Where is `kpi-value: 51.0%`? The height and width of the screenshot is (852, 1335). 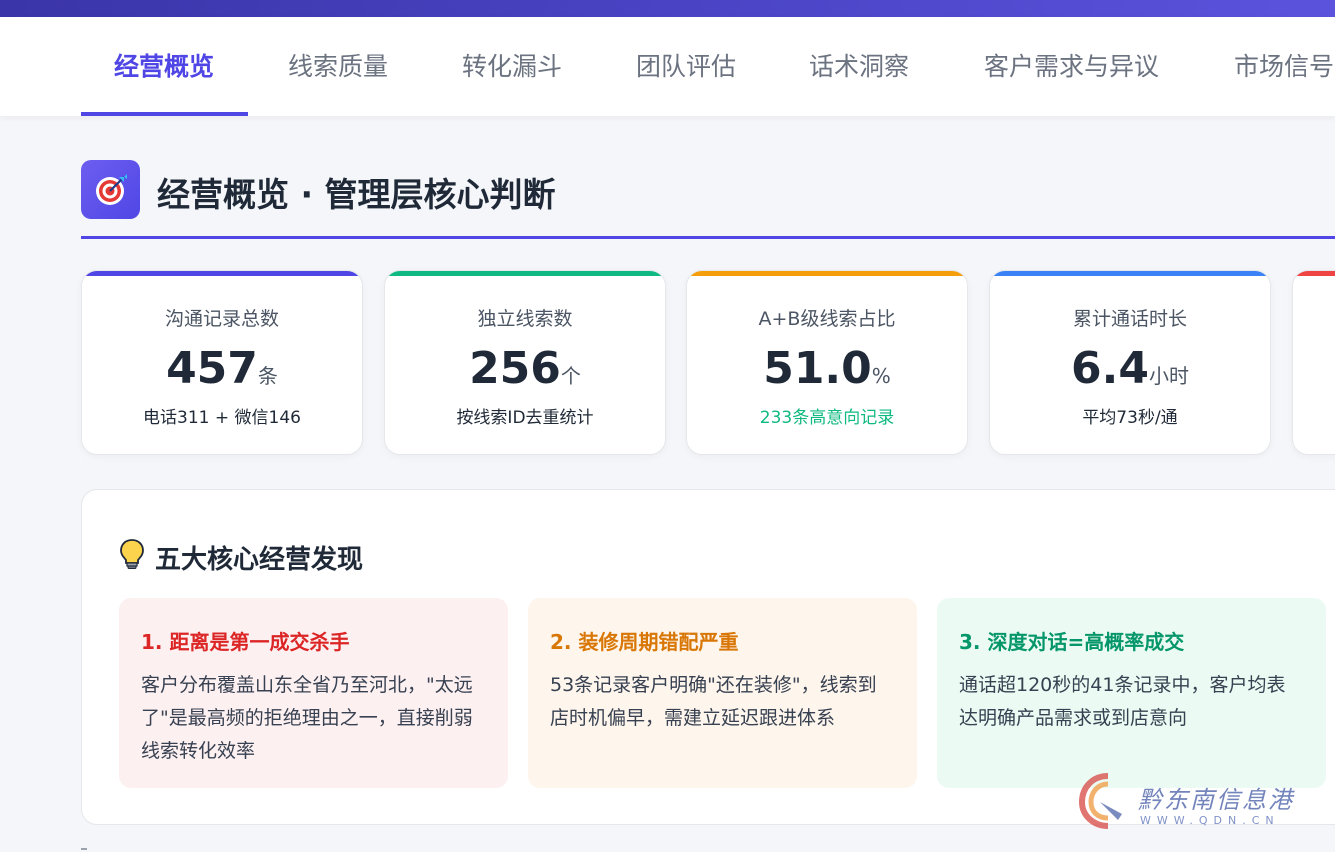 kpi-value: 51.0% is located at coordinates (827, 368).